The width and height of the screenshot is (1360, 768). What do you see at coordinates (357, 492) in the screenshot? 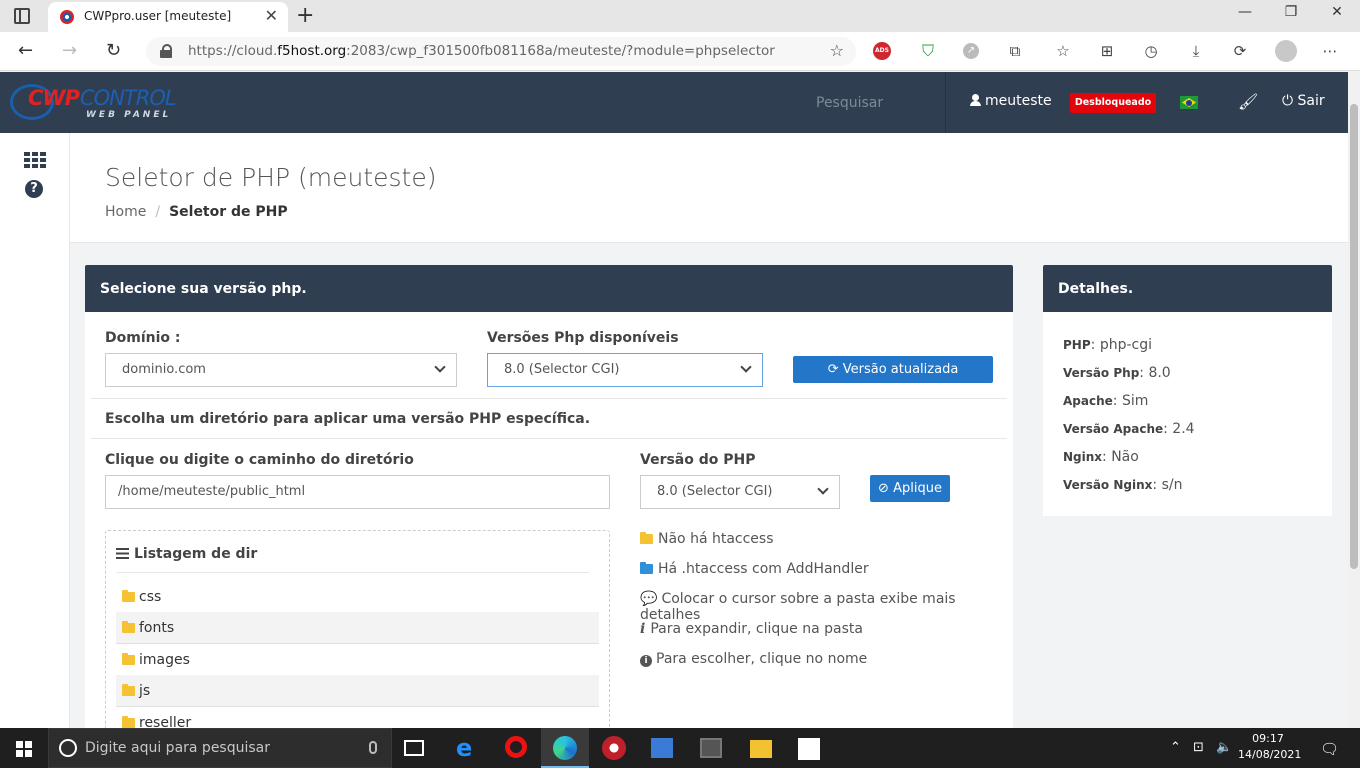
I see `directory-path-input: /home/meuteste/public_html` at bounding box center [357, 492].